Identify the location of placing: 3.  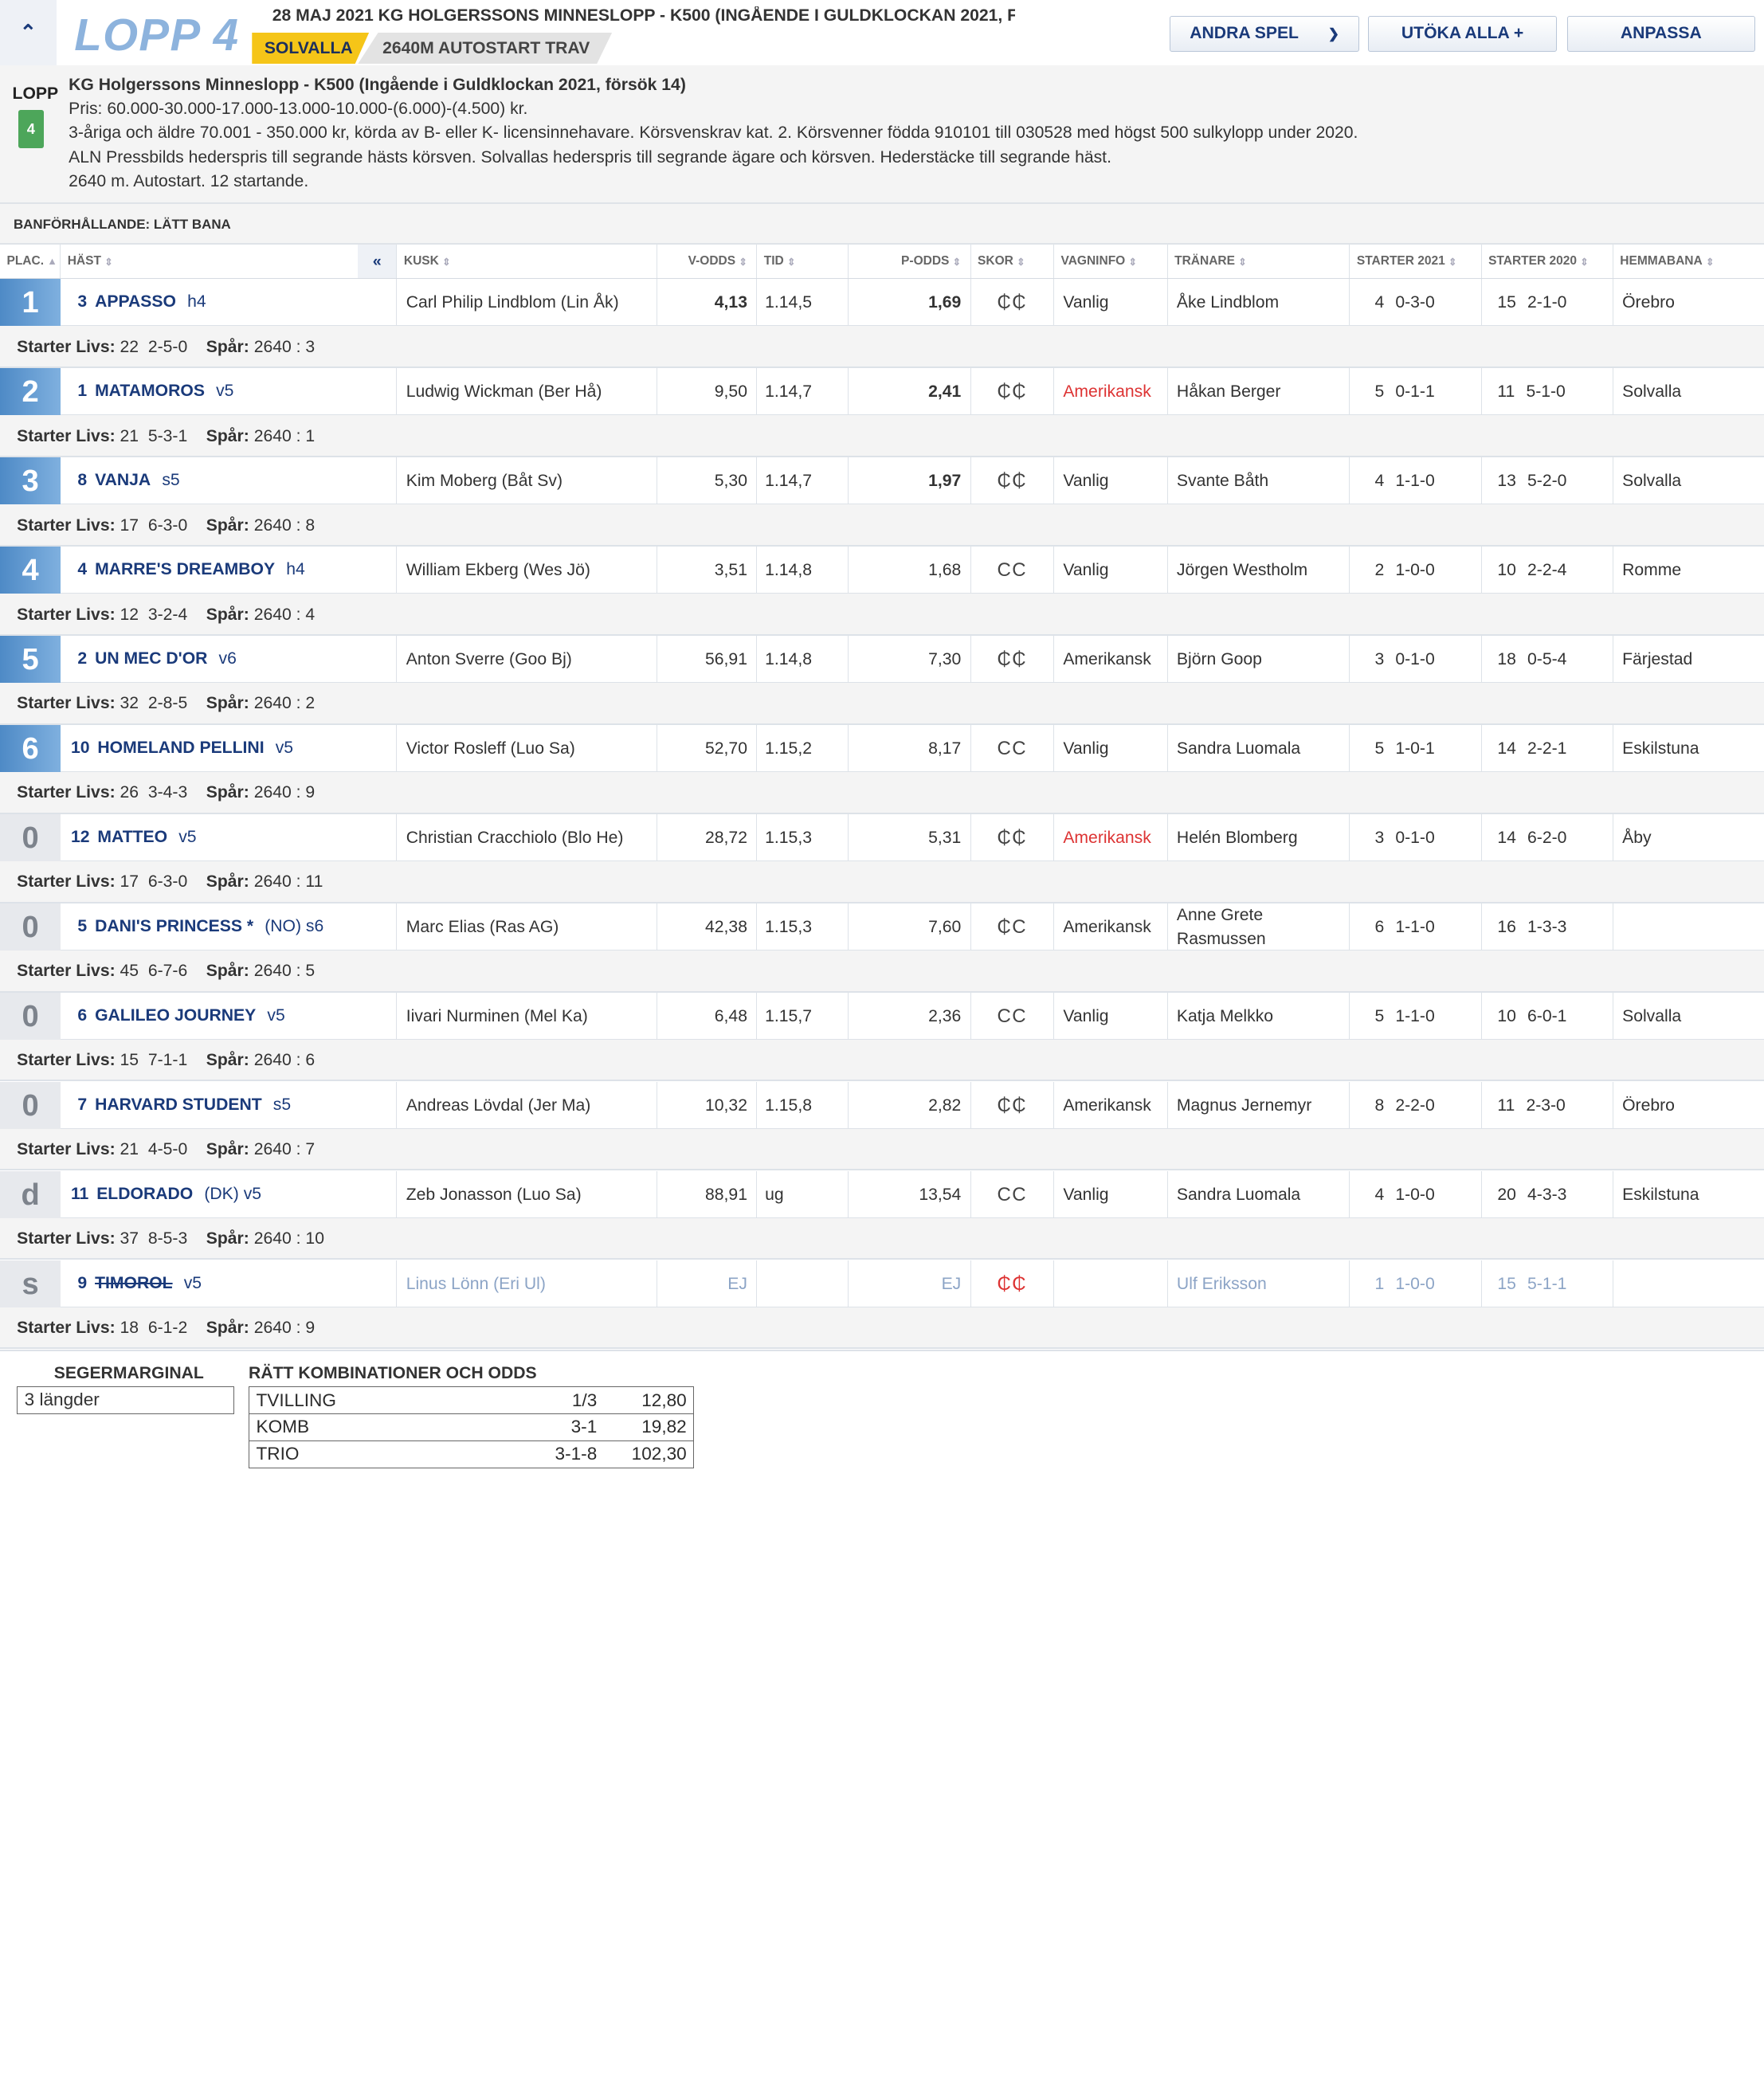
(30, 481).